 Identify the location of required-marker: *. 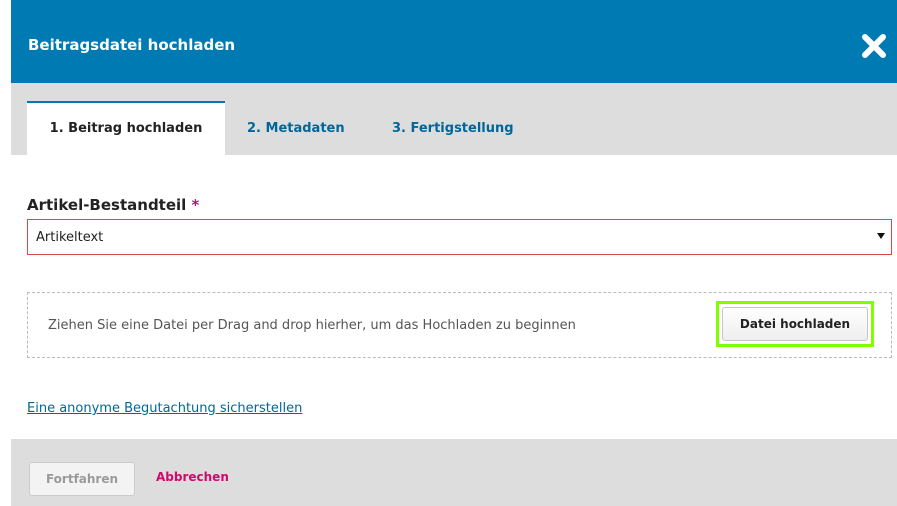
(195, 205).